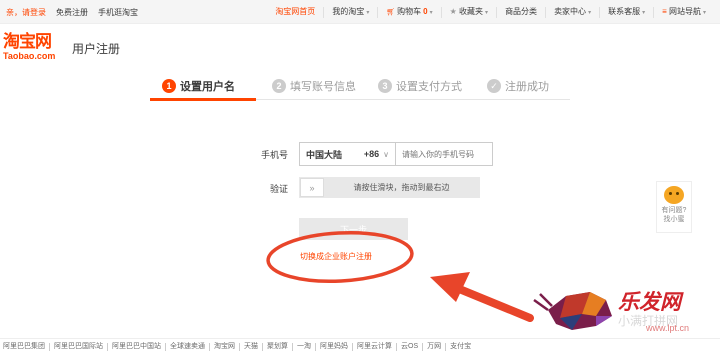 This screenshot has height=355, width=720. Describe the element at coordinates (668, 328) in the screenshot. I see `watermark-url: www.lpt.cn` at that location.